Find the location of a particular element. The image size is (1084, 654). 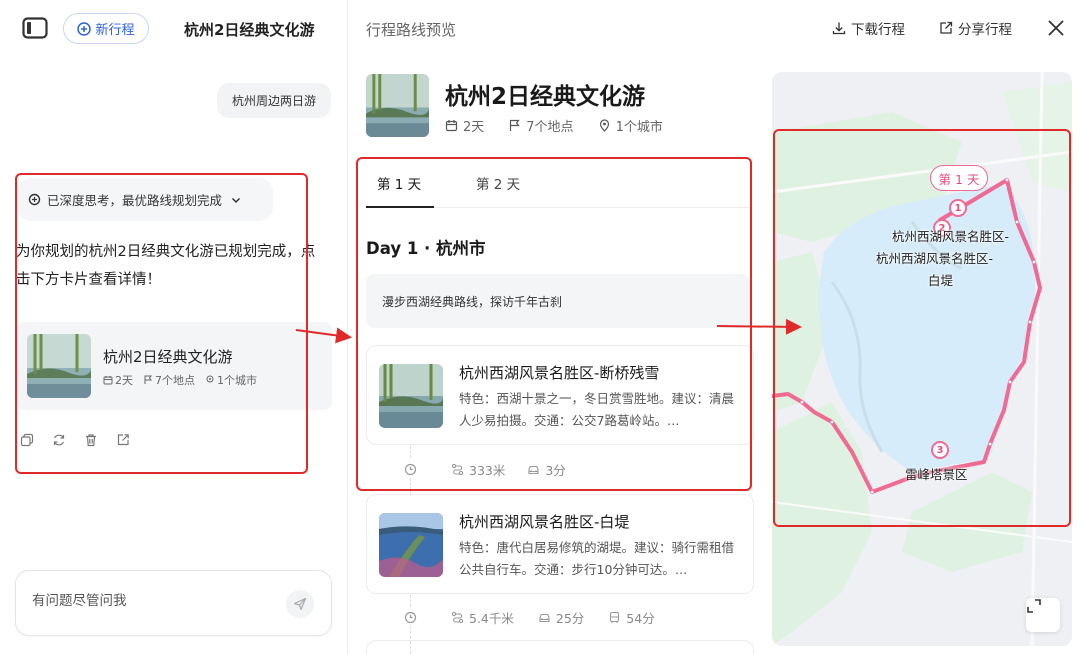

plan-card: 杭州2日经典文化游 2天 7个地点 1个城市 is located at coordinates (174, 366).